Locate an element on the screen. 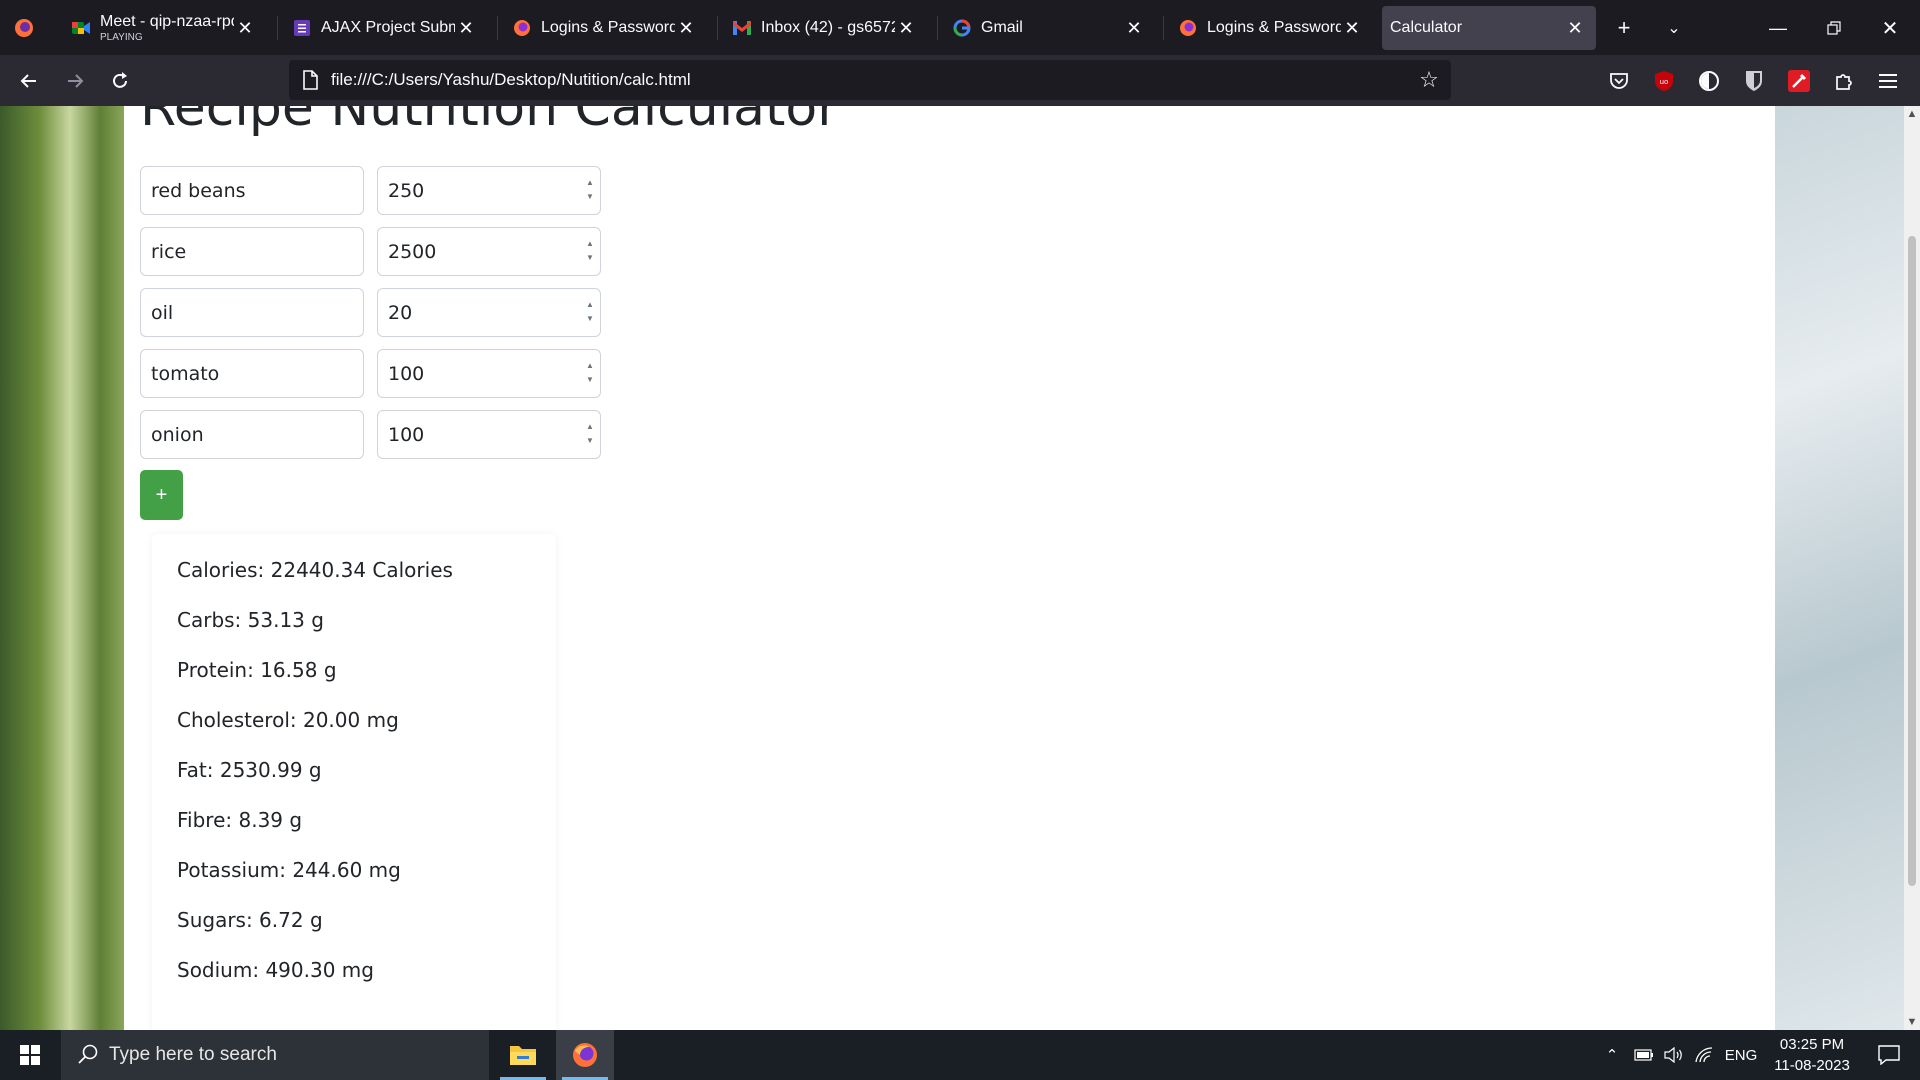 Image resolution: width=1920 pixels, height=1080 pixels. page-scrollbar: ▲ ▼ is located at coordinates (1912, 568).